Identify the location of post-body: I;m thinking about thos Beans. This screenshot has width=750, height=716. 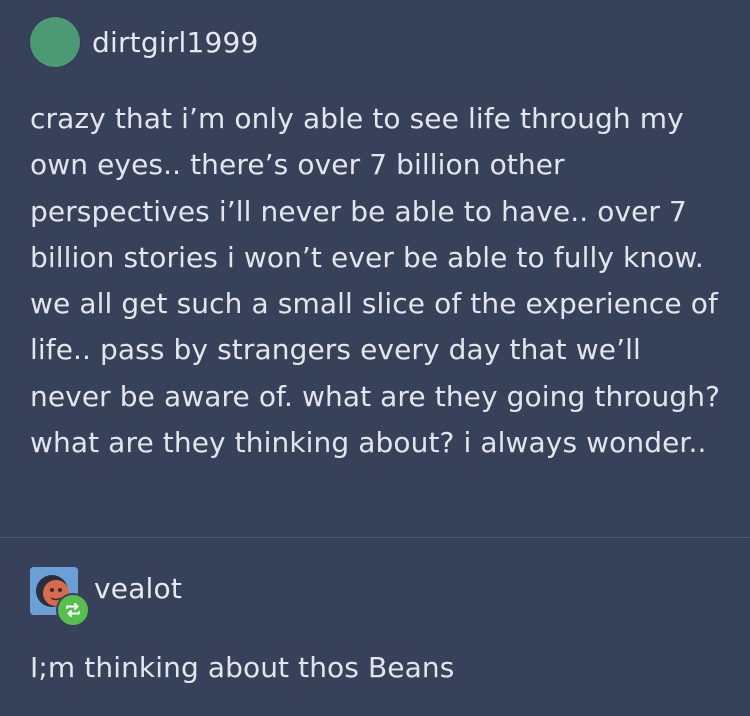
(242, 667).